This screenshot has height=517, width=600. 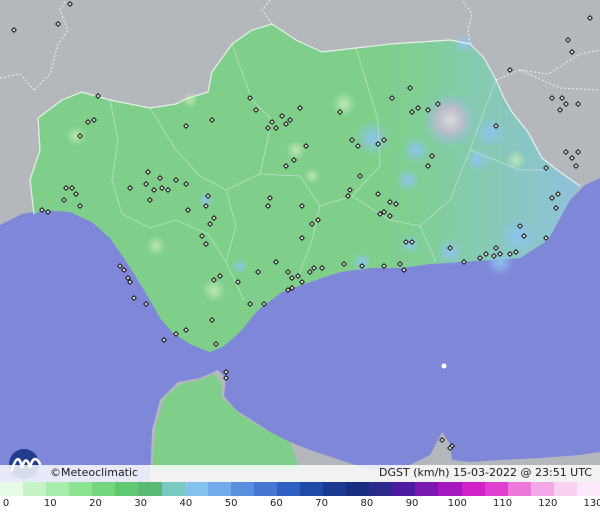 I want to click on legend-tick-label: 90, so click(x=412, y=503).